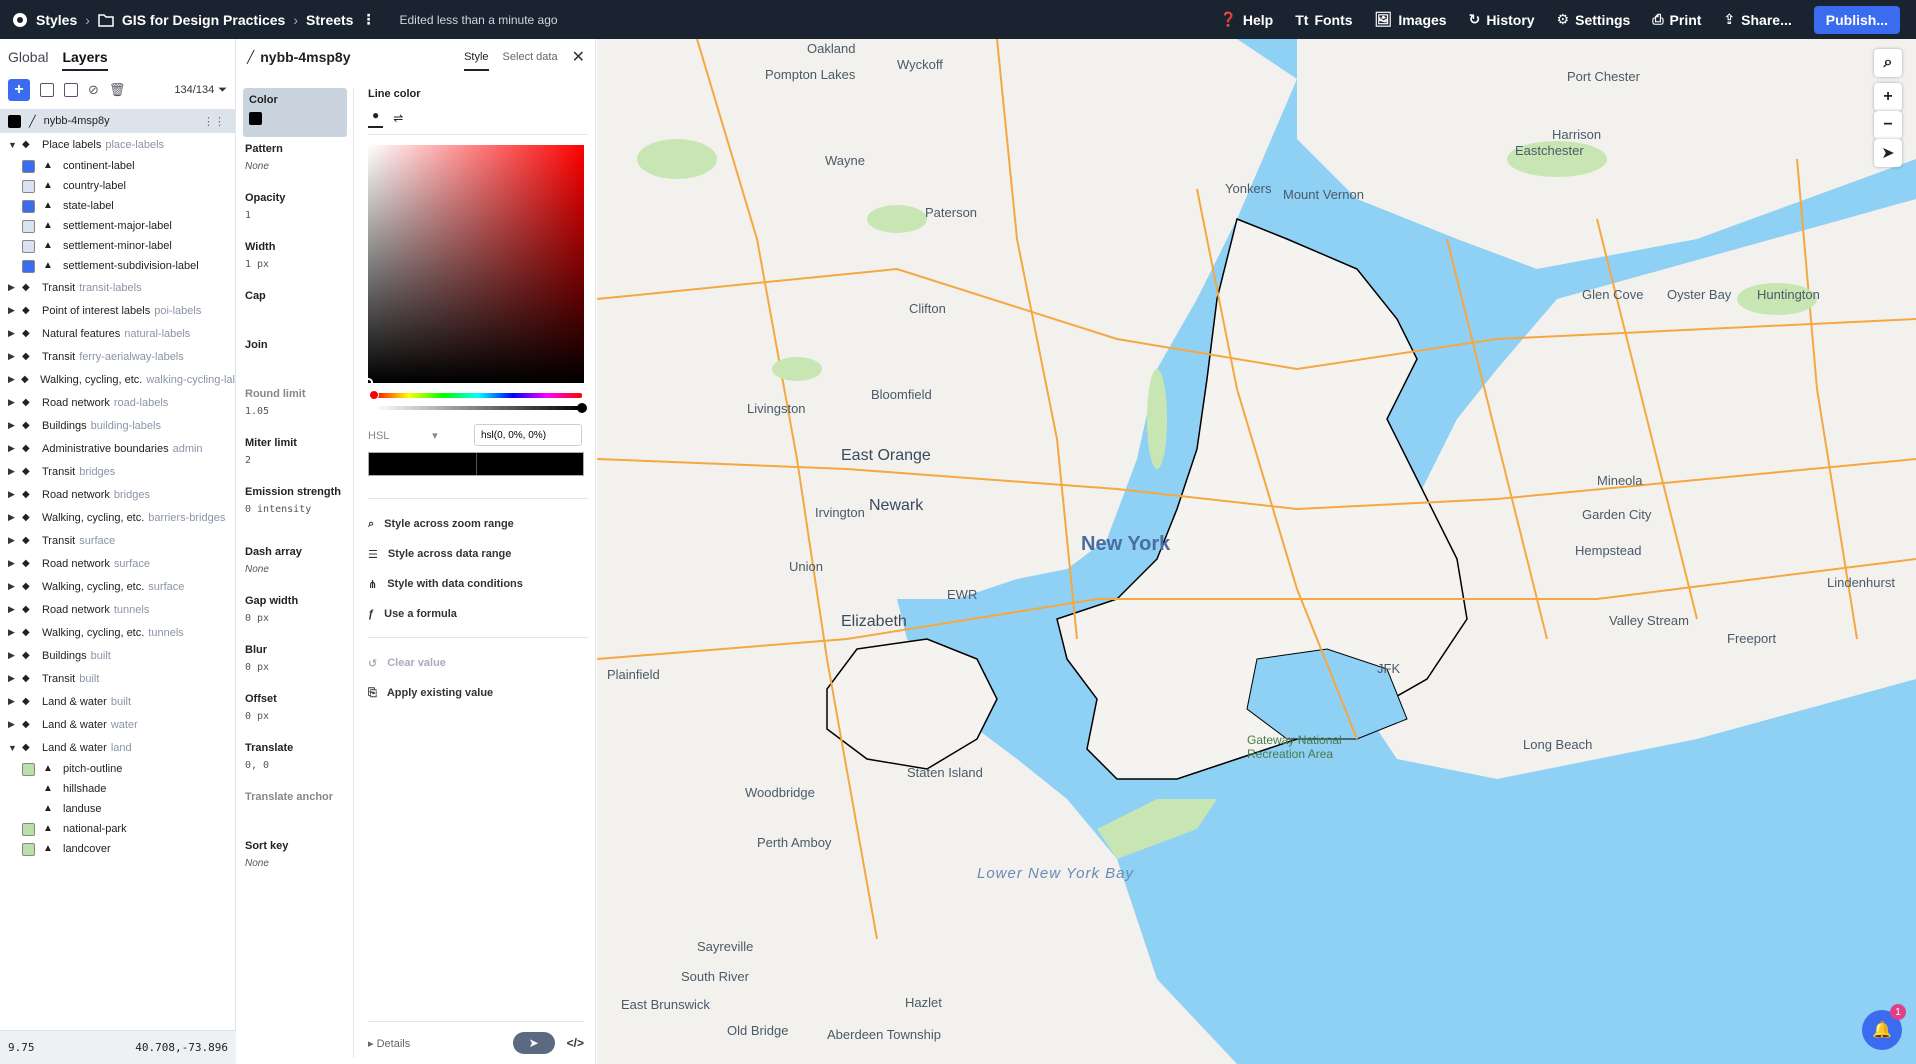  What do you see at coordinates (295, 308) in the screenshot?
I see `property-cap: Cap` at bounding box center [295, 308].